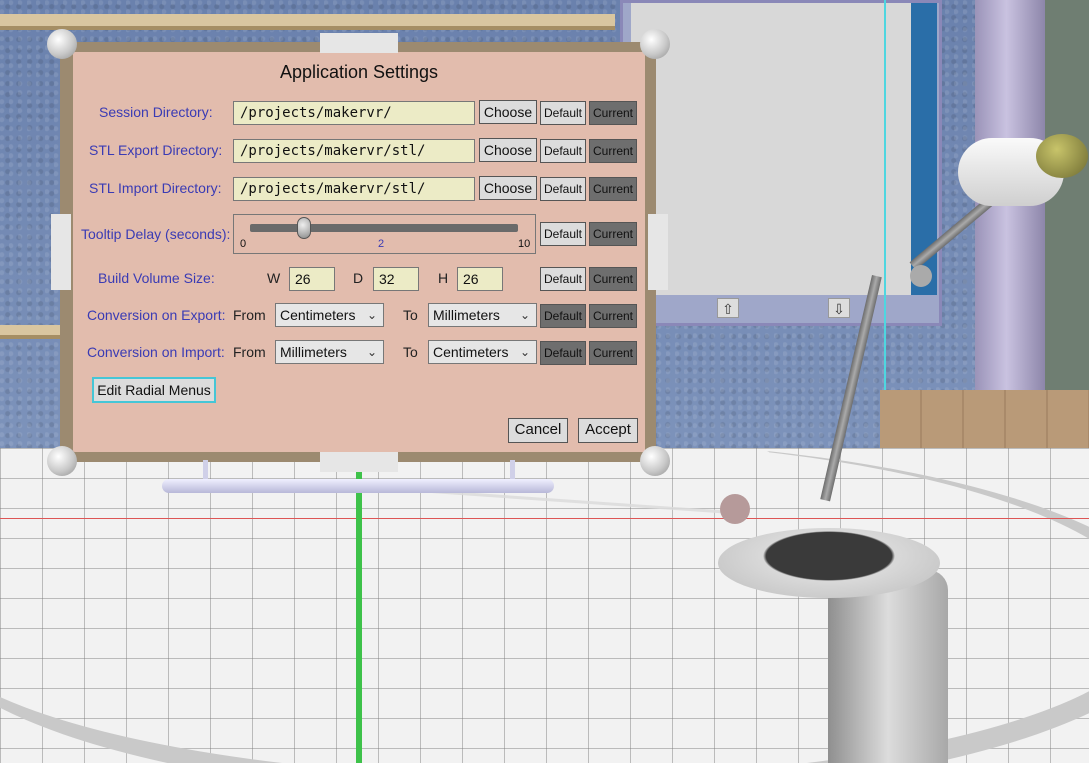  What do you see at coordinates (62, 461) in the screenshot?
I see `corner-handle-bottom-left` at bounding box center [62, 461].